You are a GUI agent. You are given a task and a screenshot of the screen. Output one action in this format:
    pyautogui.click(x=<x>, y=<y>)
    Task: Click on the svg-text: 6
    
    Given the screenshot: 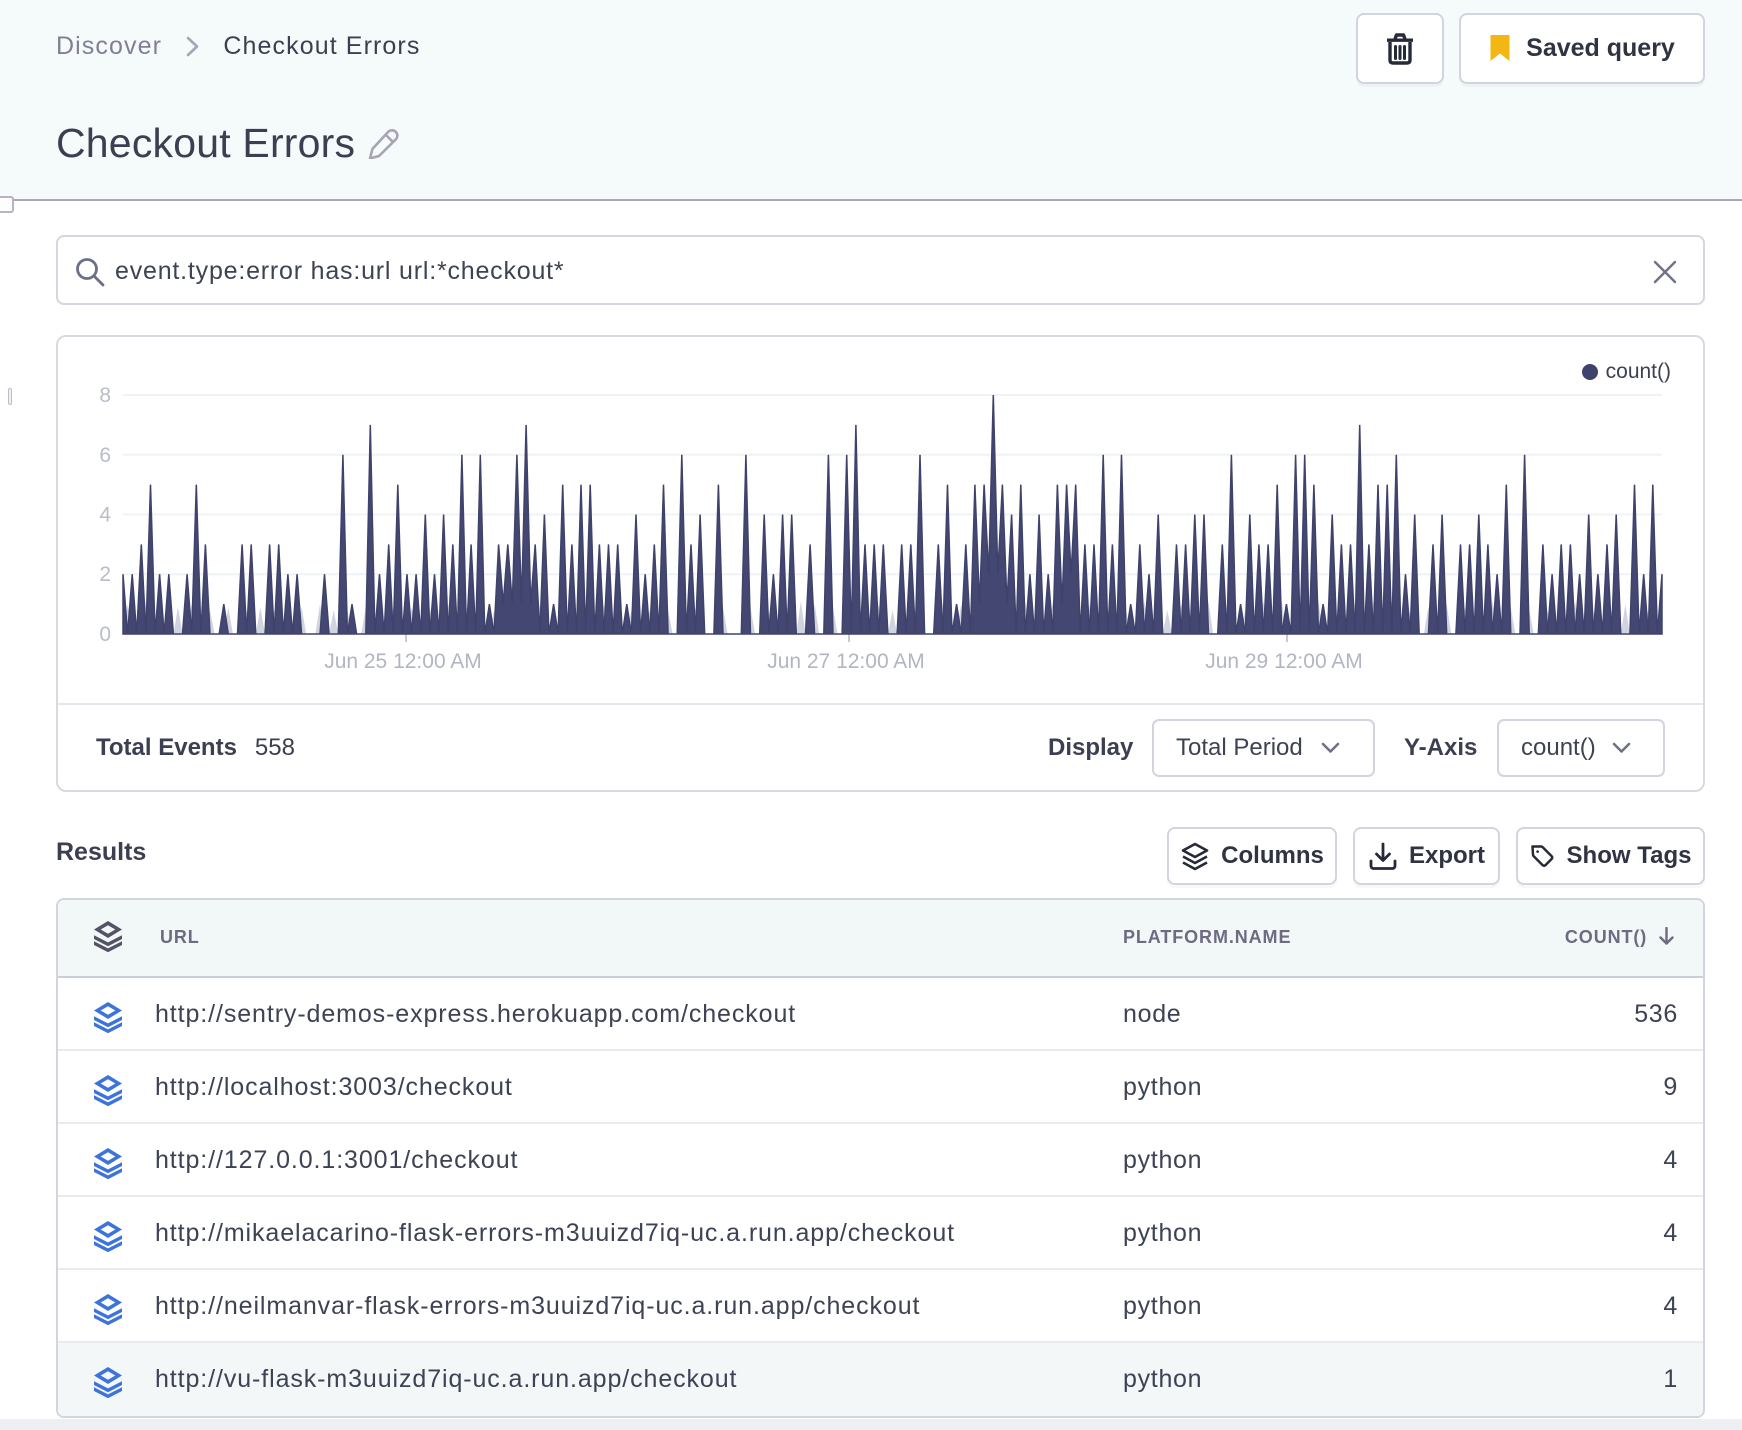 What is the action you would take?
    pyautogui.click(x=105, y=455)
    